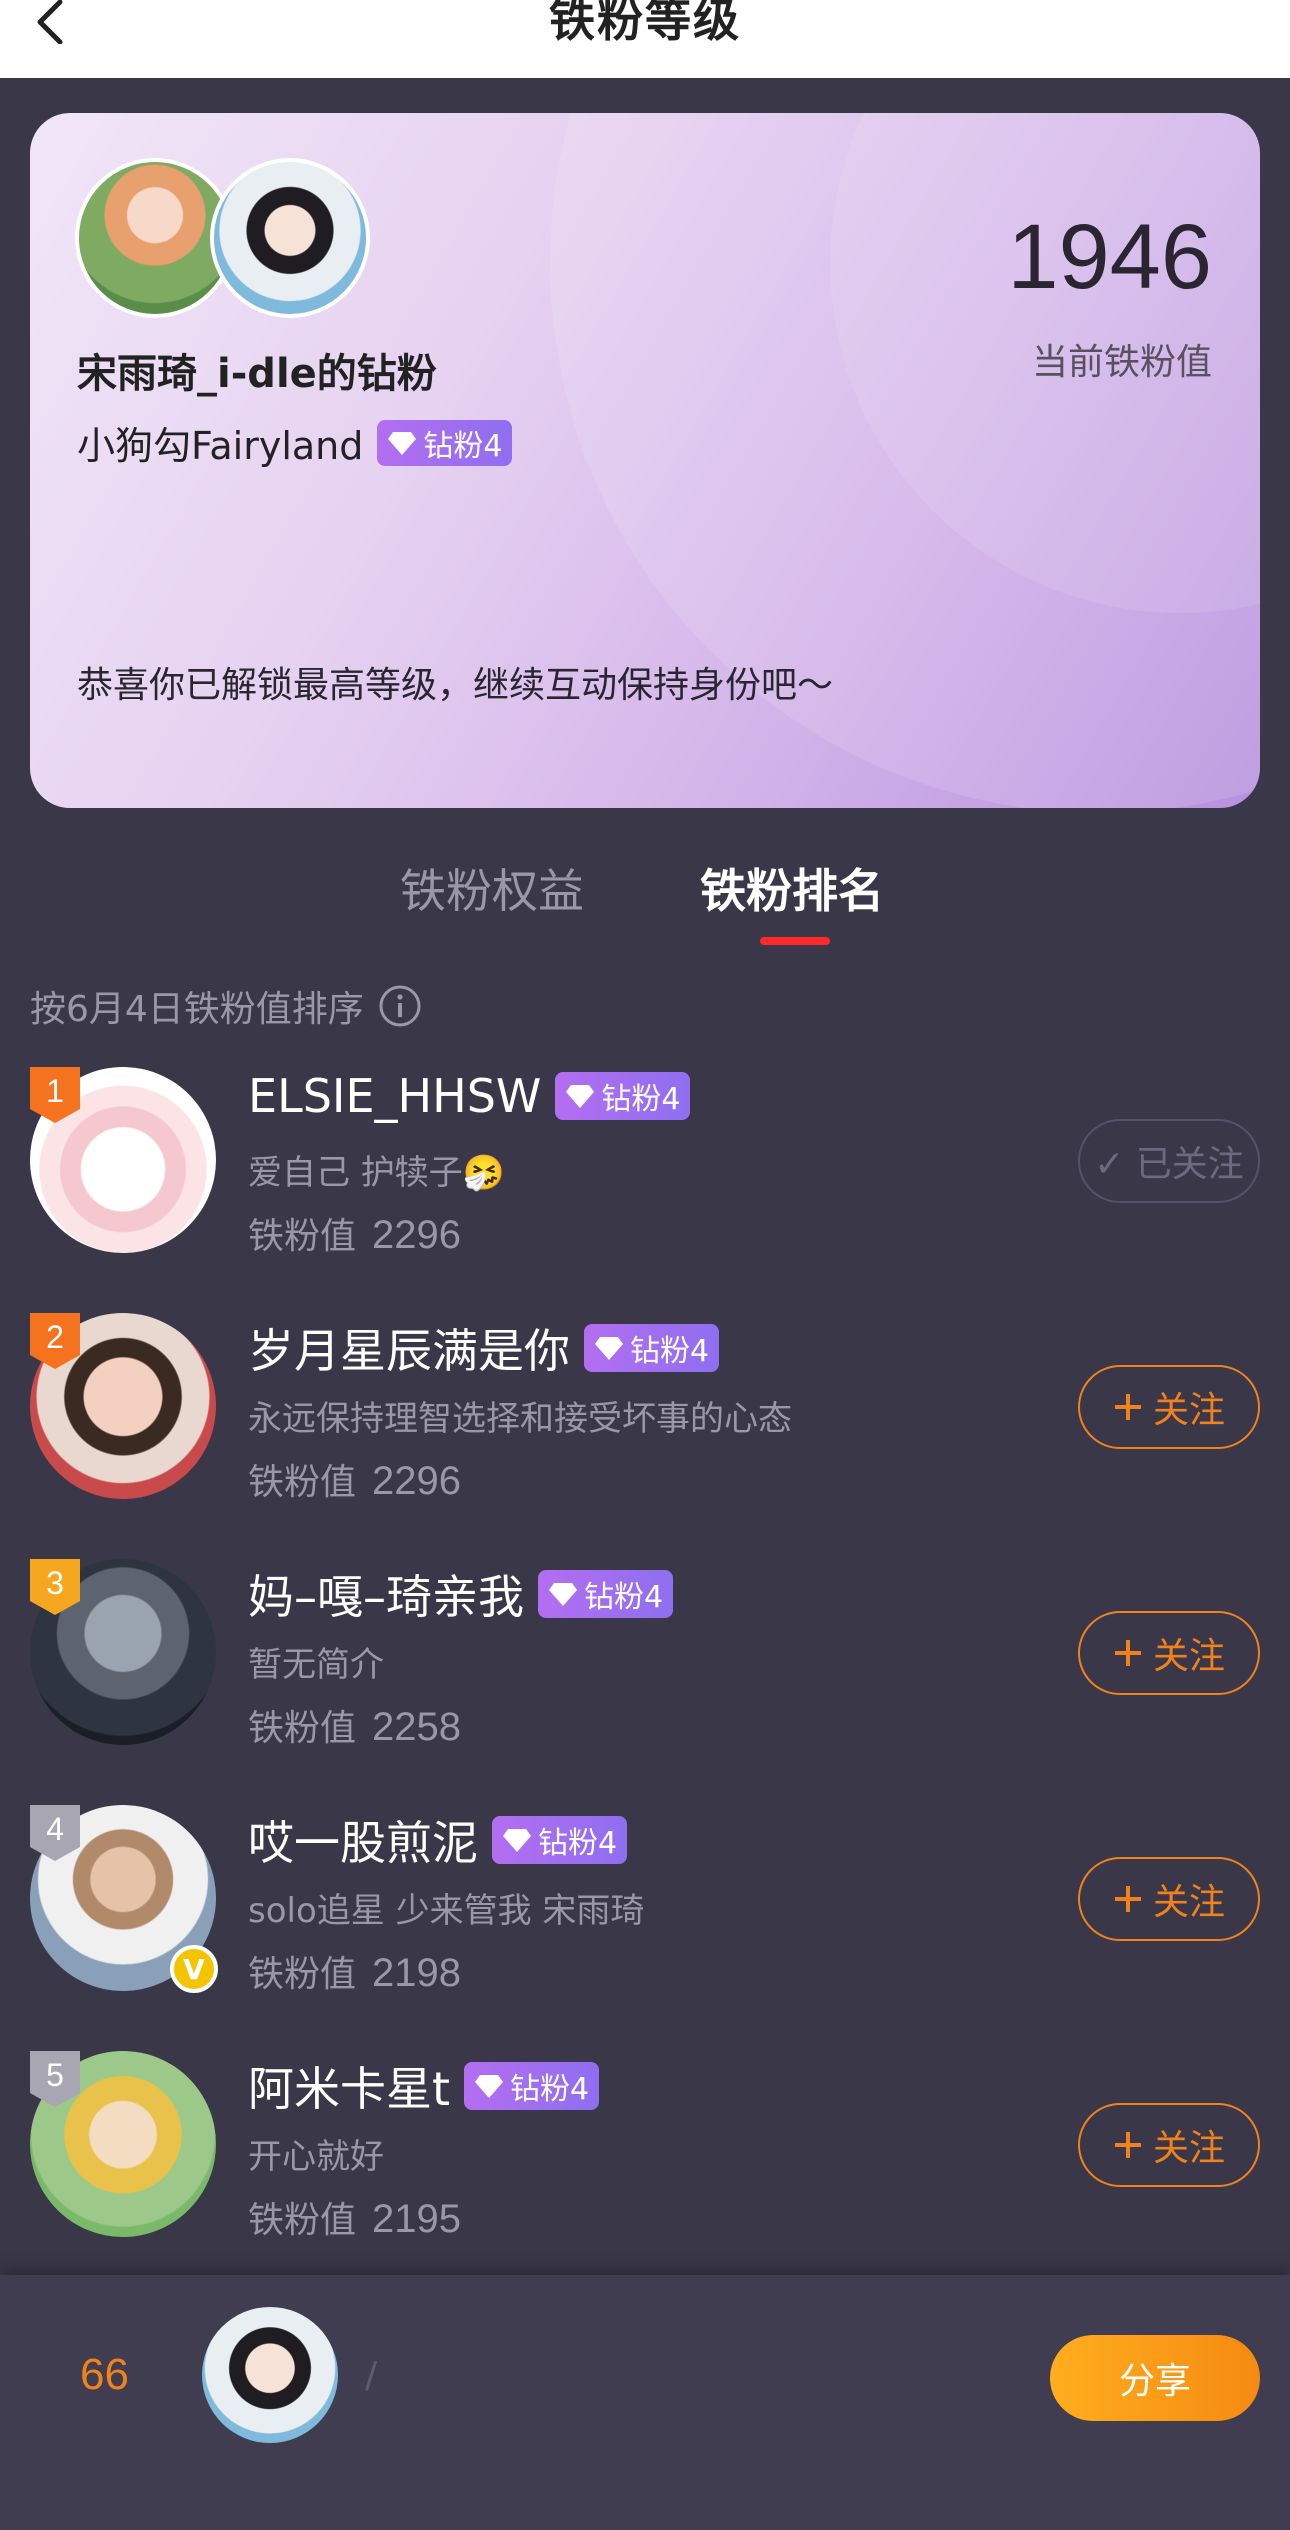 This screenshot has width=1290, height=2530. I want to click on ranking-row-4: V 4 哎一股煎泥 钻粉4 solo追星 少来管我 宋雨琦 铁粉值 2198 关注, so click(645, 1915).